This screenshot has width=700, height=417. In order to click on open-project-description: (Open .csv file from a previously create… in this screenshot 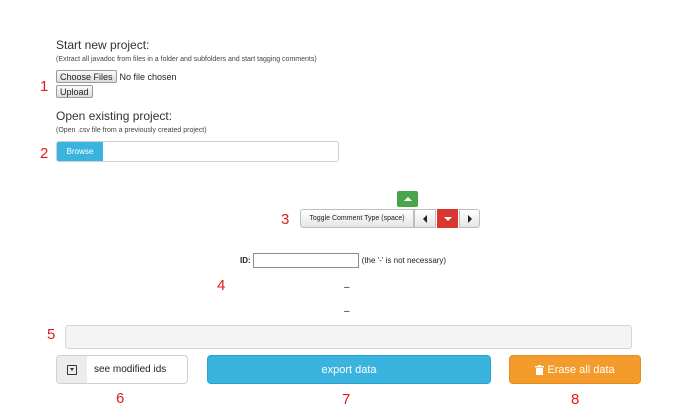, I will do `click(131, 130)`.